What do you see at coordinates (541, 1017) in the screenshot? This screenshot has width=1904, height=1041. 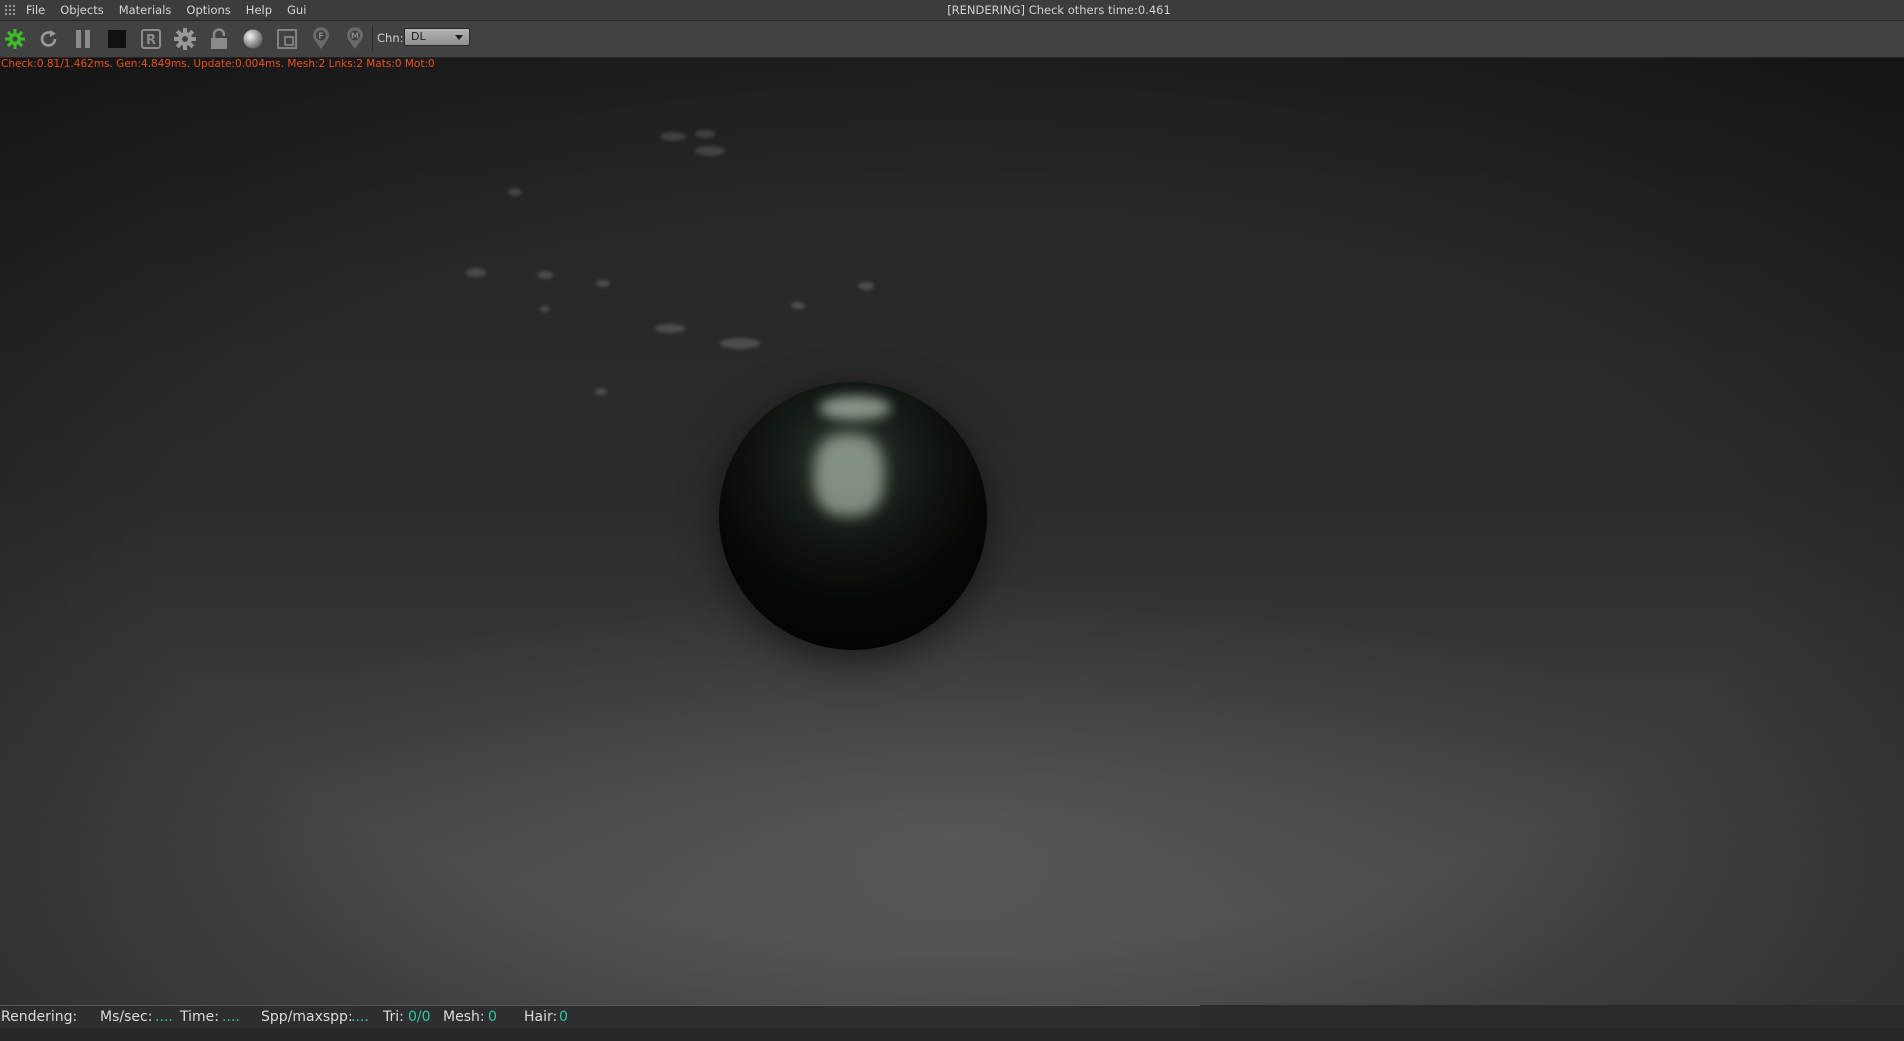 I see `hair-label: Hair:` at bounding box center [541, 1017].